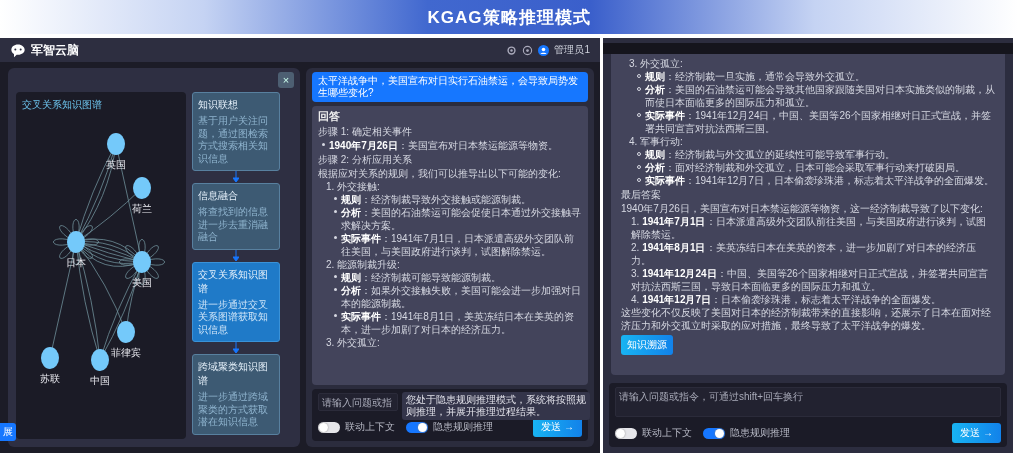 The height and width of the screenshot is (453, 1018). I want to click on user-message: 太平洋战争中，美国宣布对日实行石油禁运，会导致局势发生哪些变化?, so click(450, 87).